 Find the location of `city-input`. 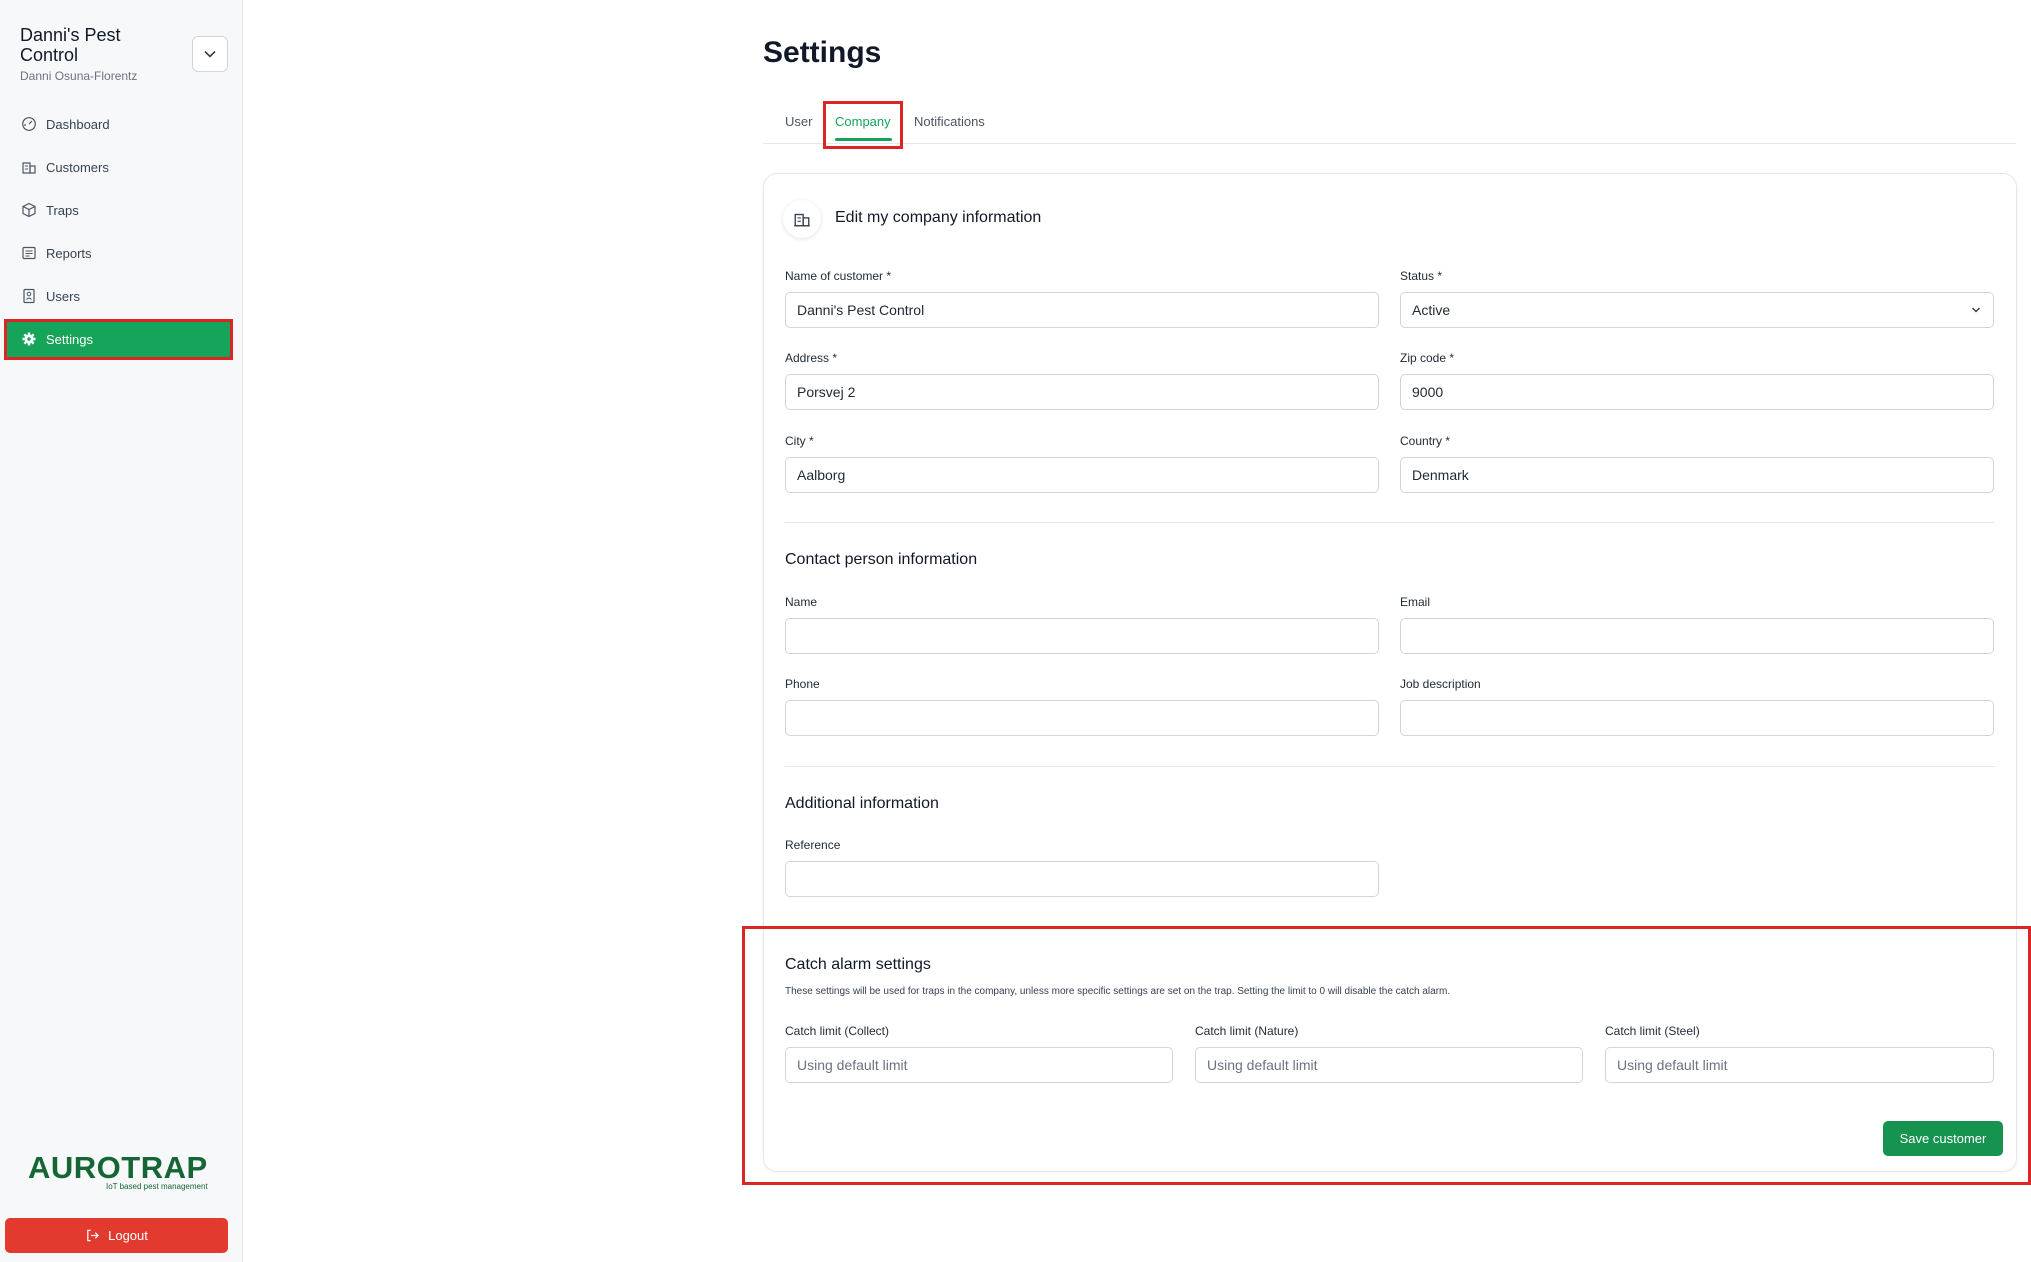

city-input is located at coordinates (1082, 475).